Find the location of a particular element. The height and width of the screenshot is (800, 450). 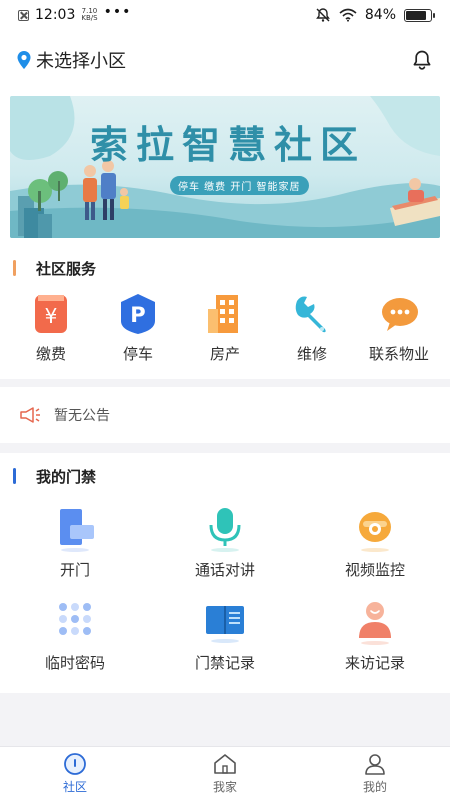

access-label: 通话对讲 is located at coordinates (224, 570).